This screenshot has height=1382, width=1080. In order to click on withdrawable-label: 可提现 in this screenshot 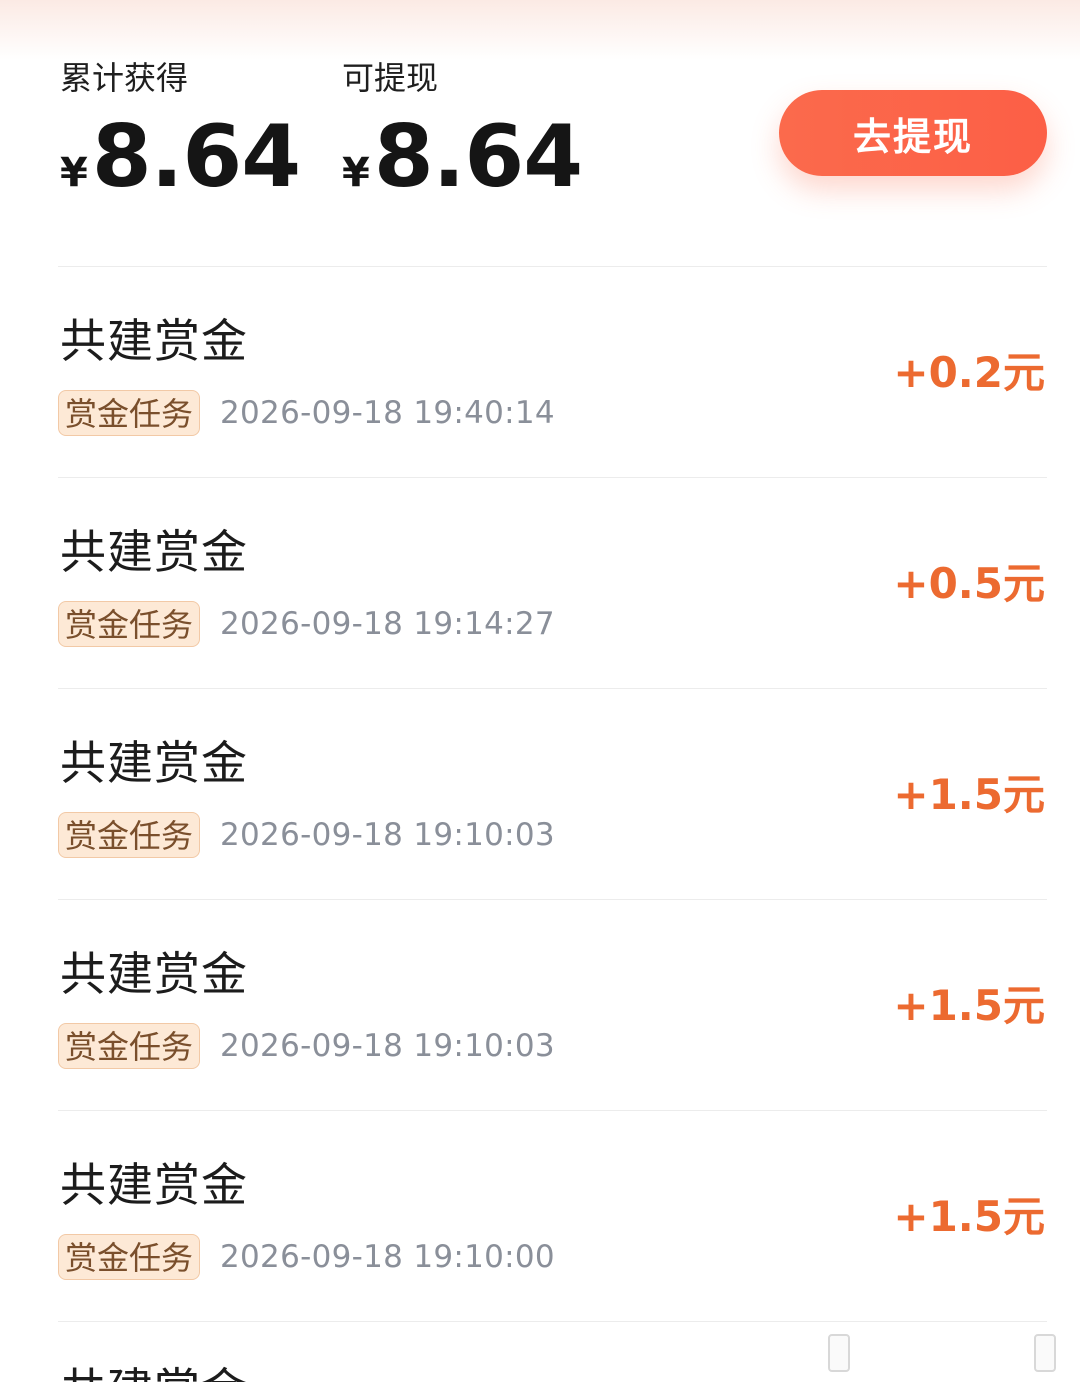, I will do `click(390, 78)`.